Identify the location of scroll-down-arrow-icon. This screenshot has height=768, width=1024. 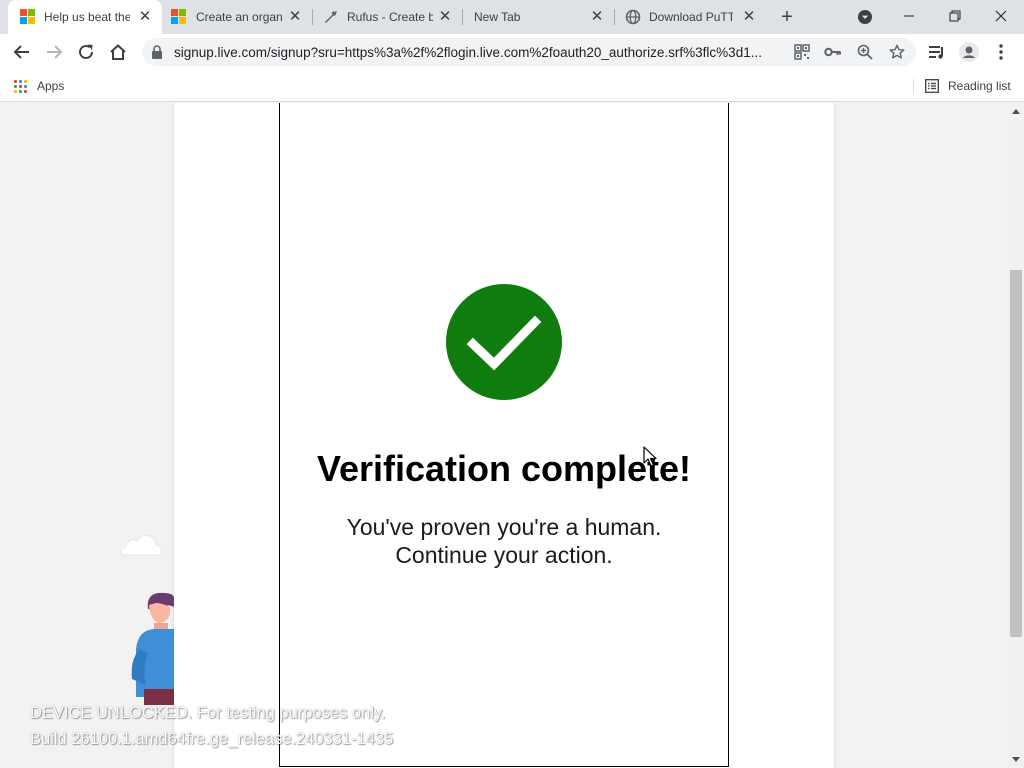
(1016, 759).